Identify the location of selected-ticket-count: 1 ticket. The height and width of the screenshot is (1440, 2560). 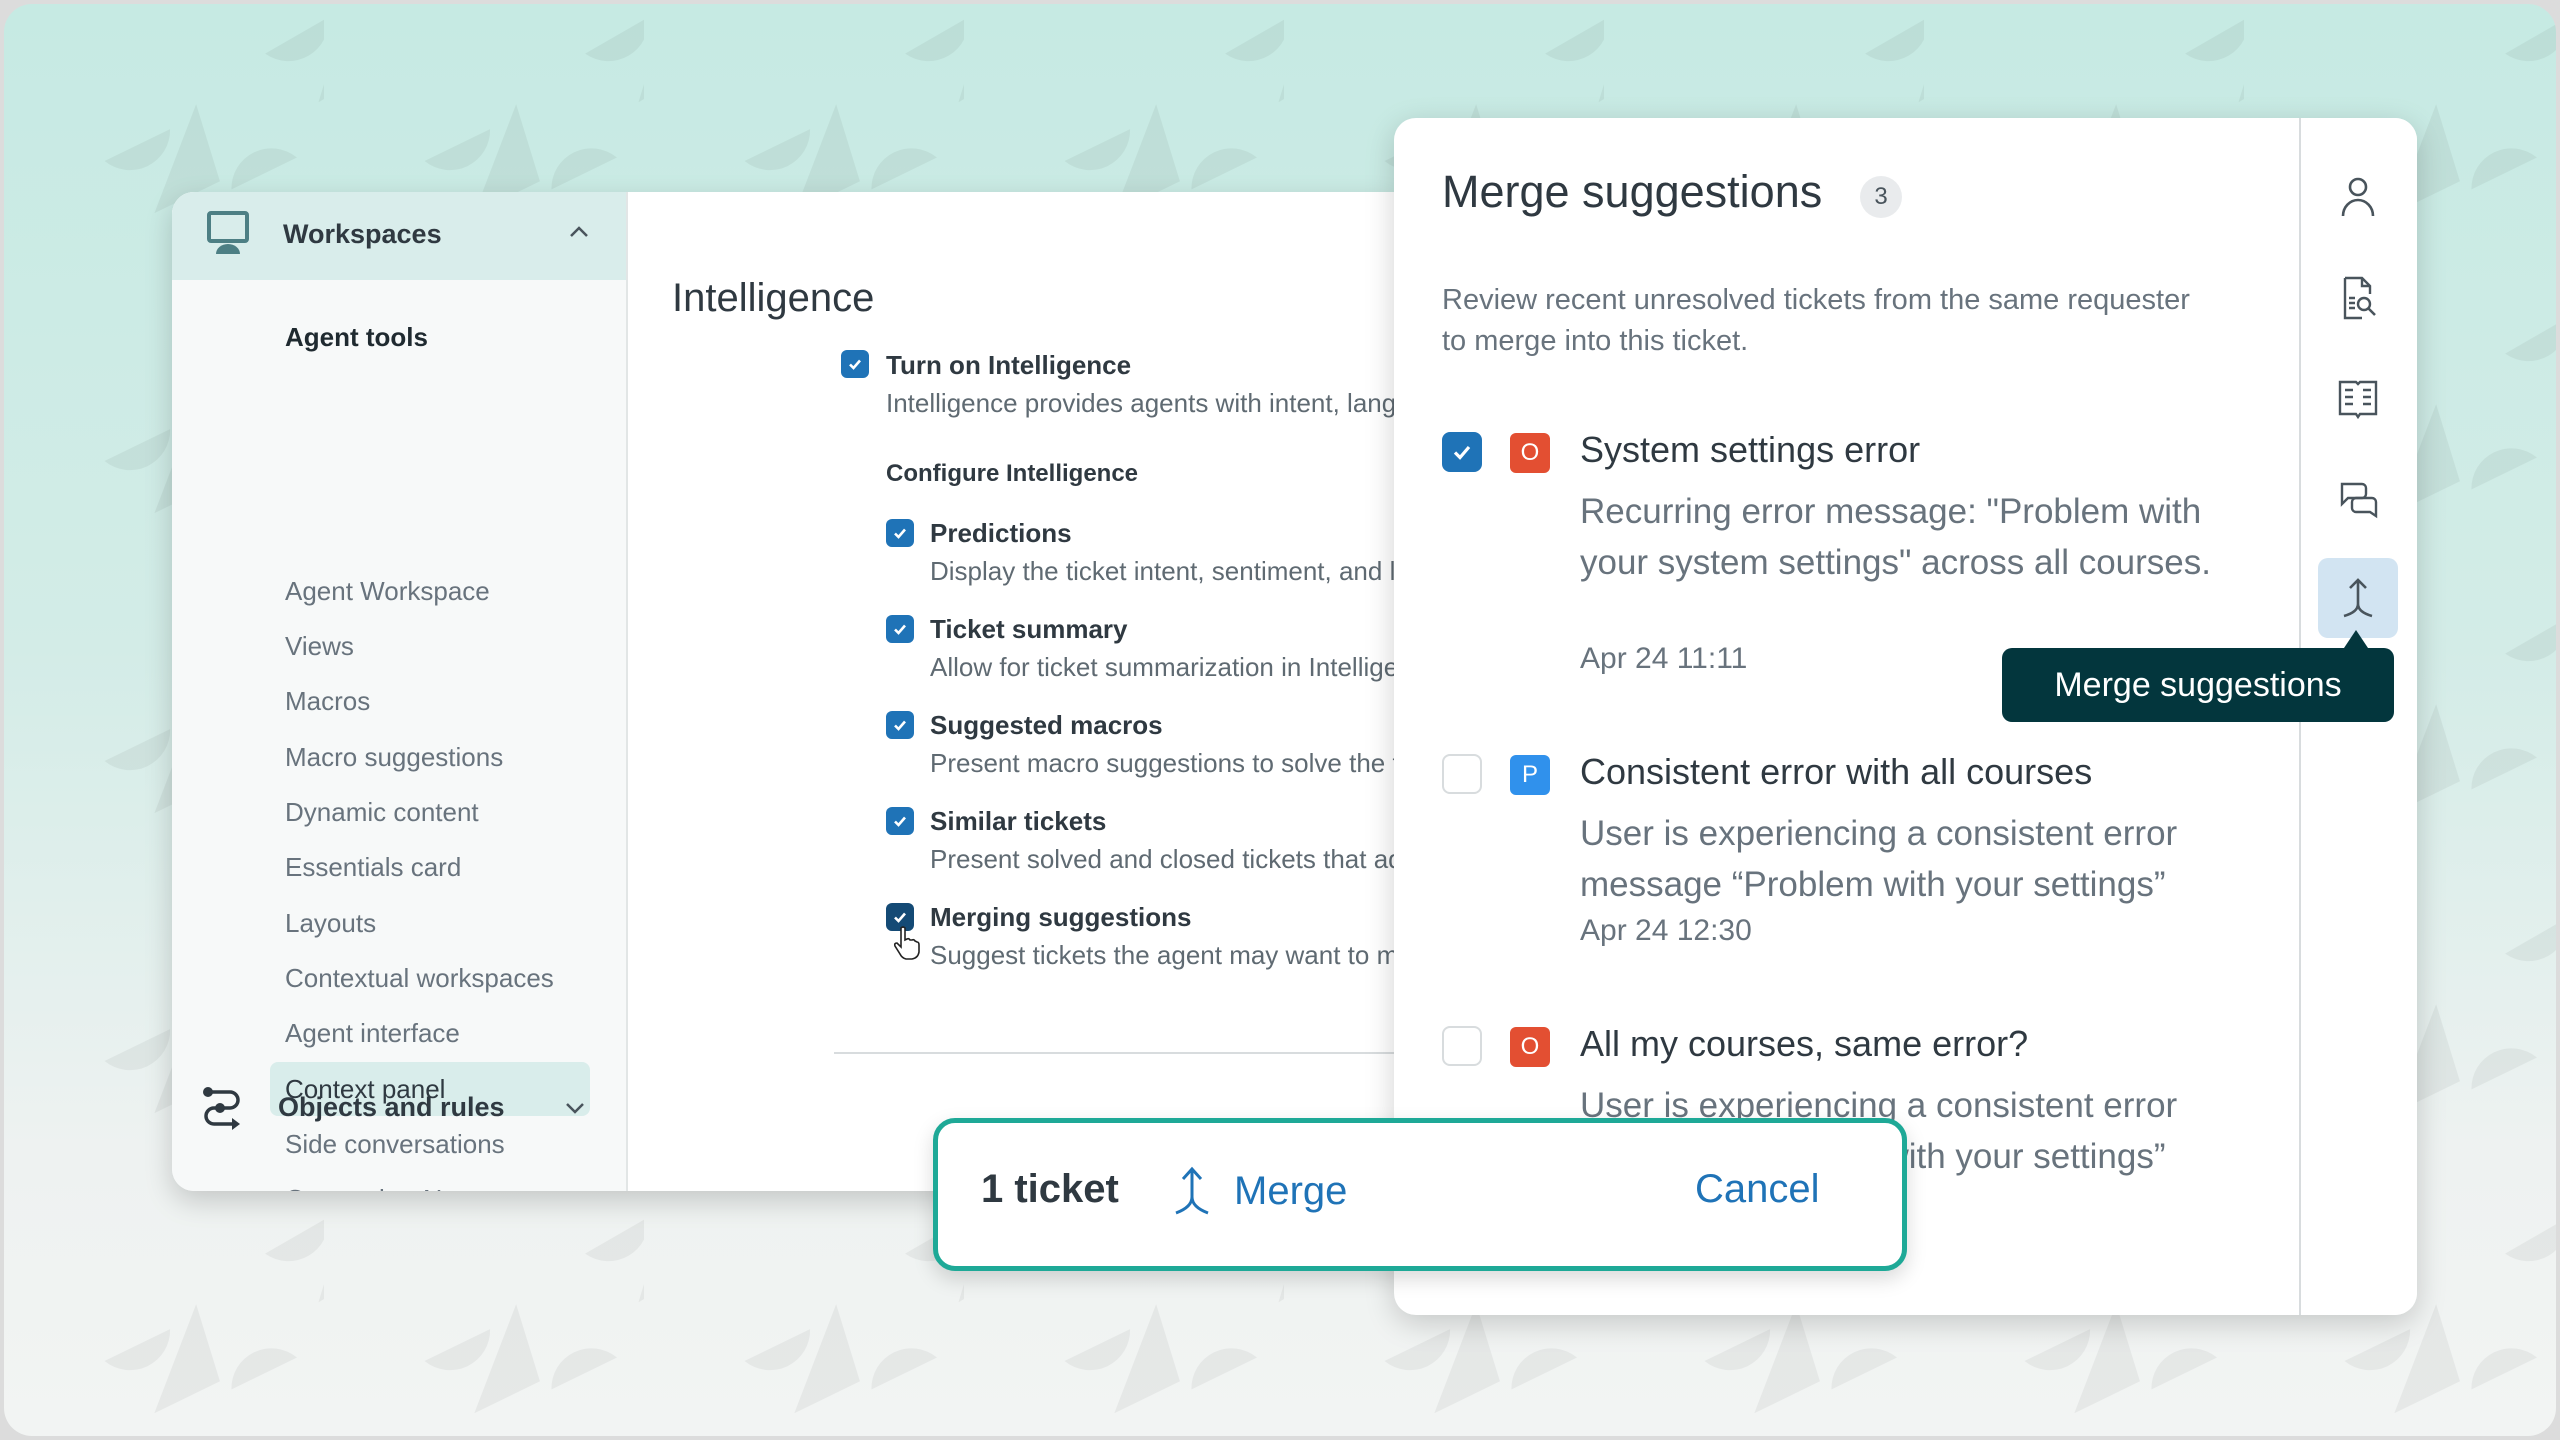
(1050, 1189).